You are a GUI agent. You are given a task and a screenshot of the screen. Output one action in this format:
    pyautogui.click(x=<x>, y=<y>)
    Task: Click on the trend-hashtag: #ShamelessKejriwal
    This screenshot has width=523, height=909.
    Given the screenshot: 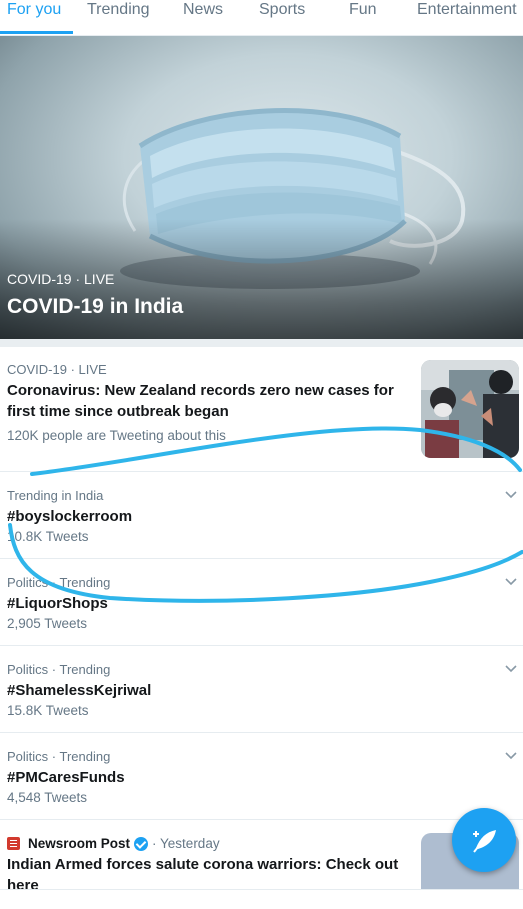 What is the action you would take?
    pyautogui.click(x=79, y=690)
    